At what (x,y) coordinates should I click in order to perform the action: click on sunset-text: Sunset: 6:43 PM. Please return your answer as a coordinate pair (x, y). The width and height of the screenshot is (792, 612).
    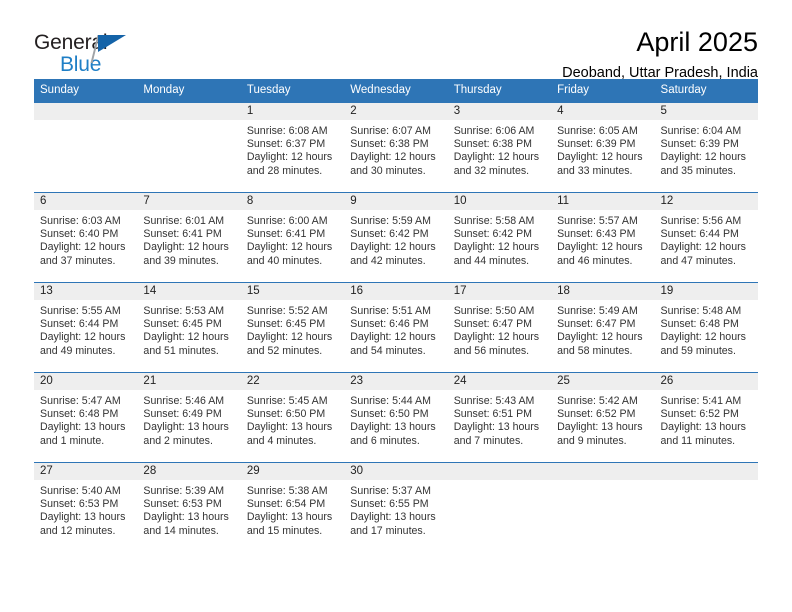
    Looking at the image, I should click on (596, 234).